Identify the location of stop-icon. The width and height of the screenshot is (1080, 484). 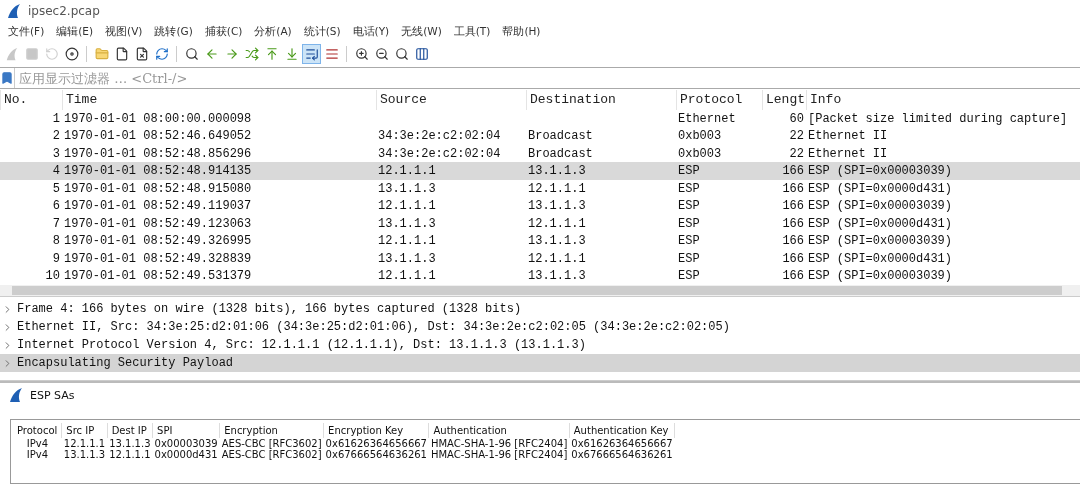
(31, 54).